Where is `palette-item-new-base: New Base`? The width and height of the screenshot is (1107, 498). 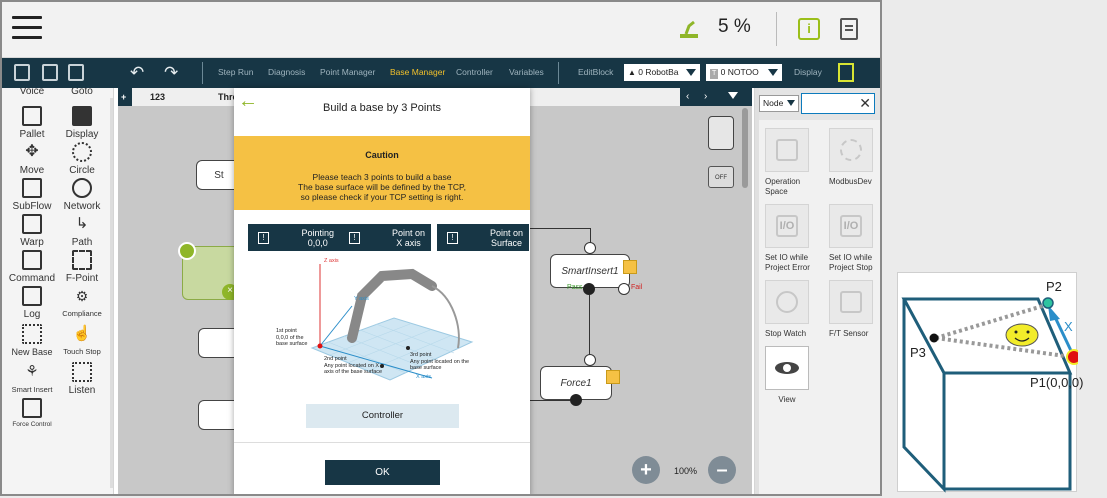
palette-item-new-base: New Base is located at coordinates (32, 340).